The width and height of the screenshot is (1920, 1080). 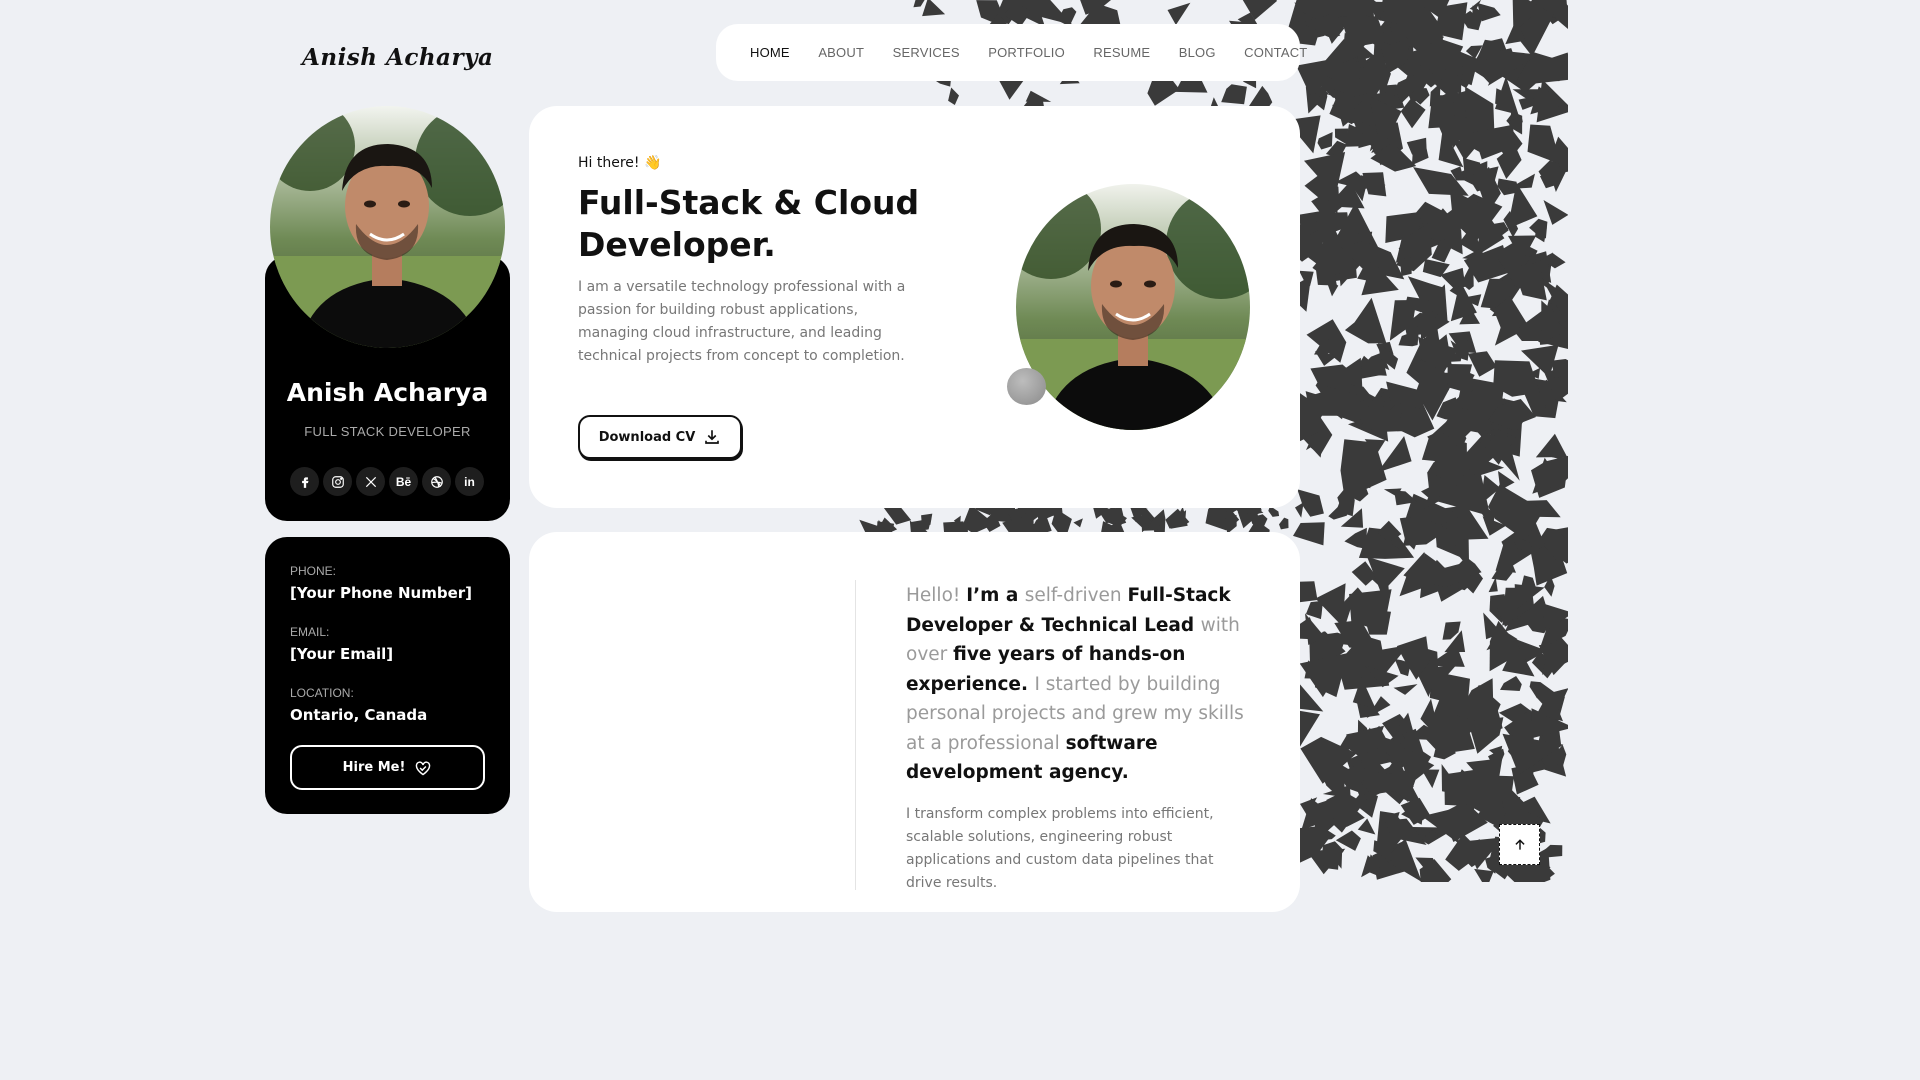 I want to click on heart-handshake-icon, so click(x=423, y=767).